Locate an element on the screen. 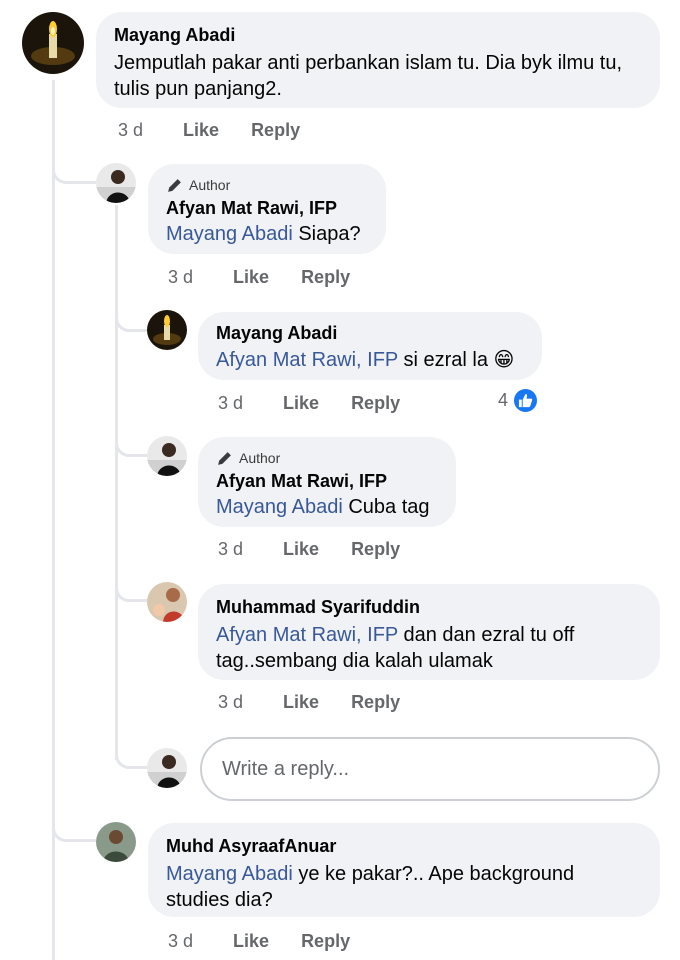 The height and width of the screenshot is (960, 680). reaction-count: 4 is located at coordinates (519, 400).